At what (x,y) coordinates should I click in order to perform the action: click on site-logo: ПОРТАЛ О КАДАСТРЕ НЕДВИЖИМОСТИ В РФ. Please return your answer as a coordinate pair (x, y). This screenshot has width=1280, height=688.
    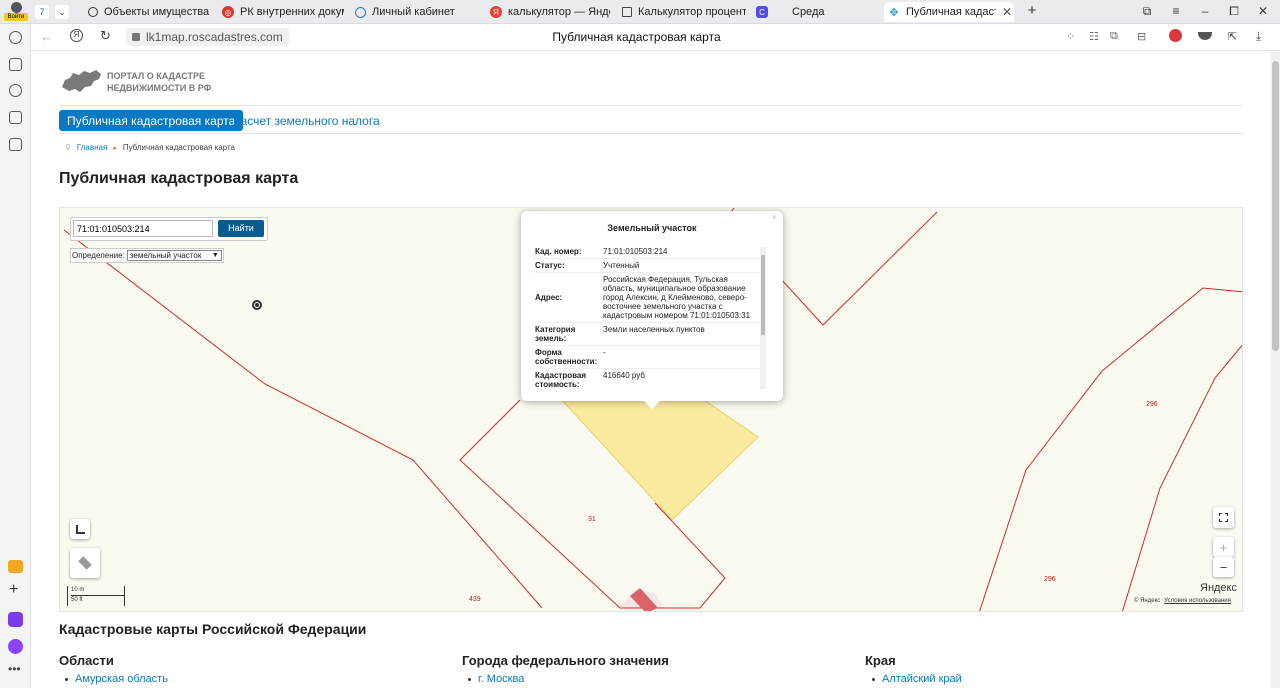
    Looking at the image, I should click on (144, 83).